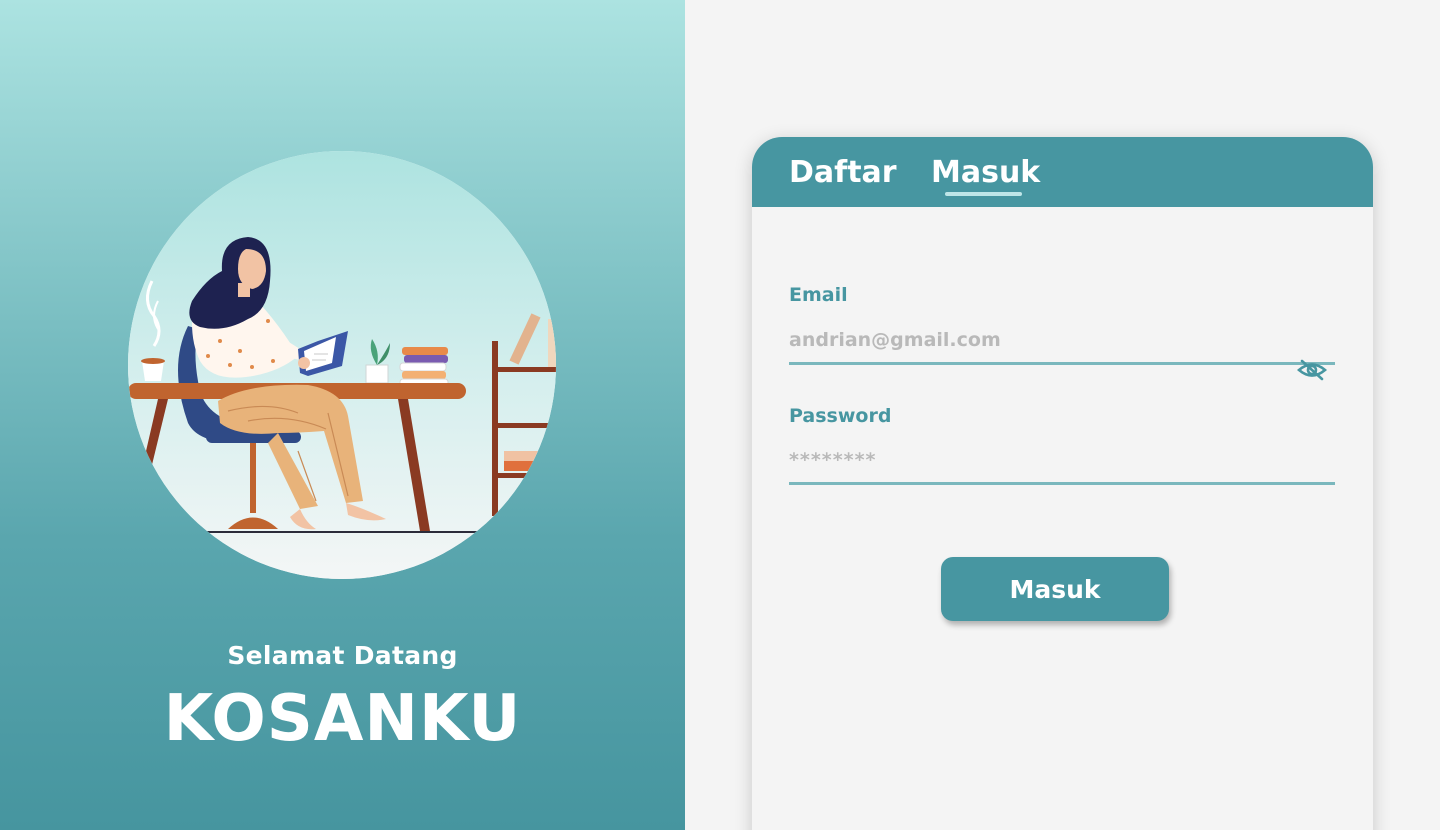 This screenshot has width=1440, height=830. What do you see at coordinates (983, 194) in the screenshot?
I see `active-tab-indicator` at bounding box center [983, 194].